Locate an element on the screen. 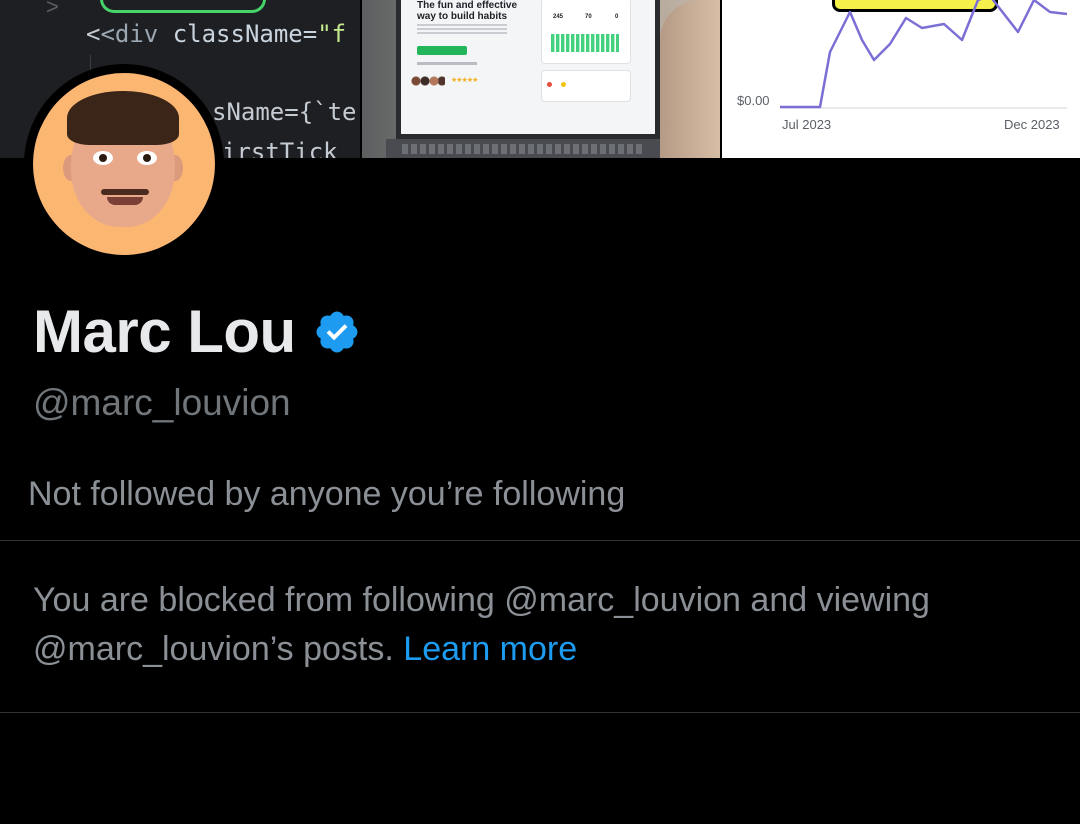 This screenshot has height=824, width=1080. banner-chart-panel: $0.00 Jul 2023 Dec 2023 is located at coordinates (901, 79).